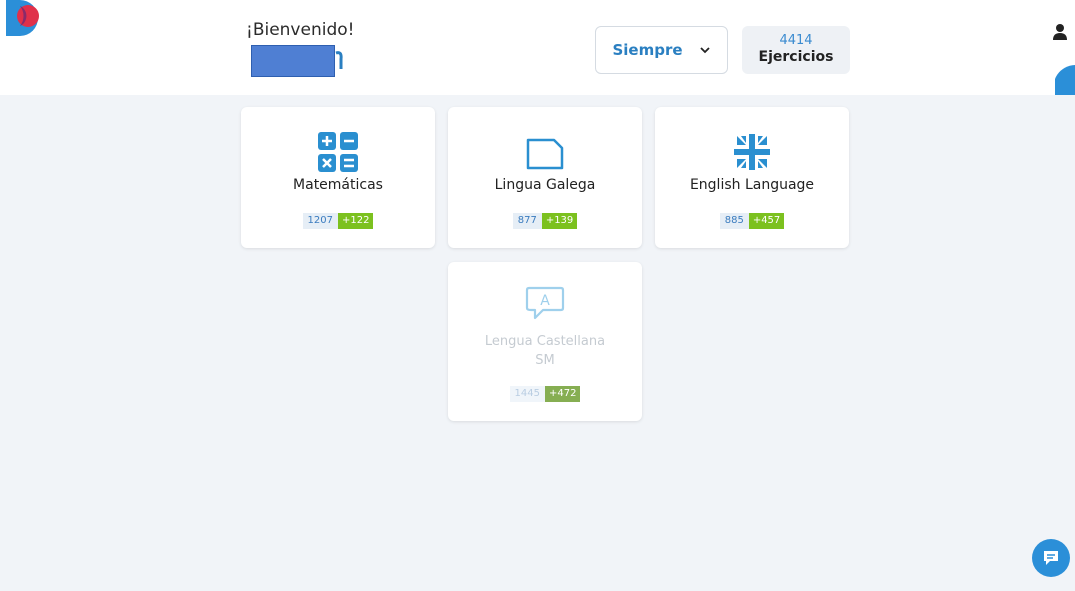 The width and height of the screenshot is (1075, 591). I want to click on subject-card-english-language: English Language 885 +457, so click(752, 177).